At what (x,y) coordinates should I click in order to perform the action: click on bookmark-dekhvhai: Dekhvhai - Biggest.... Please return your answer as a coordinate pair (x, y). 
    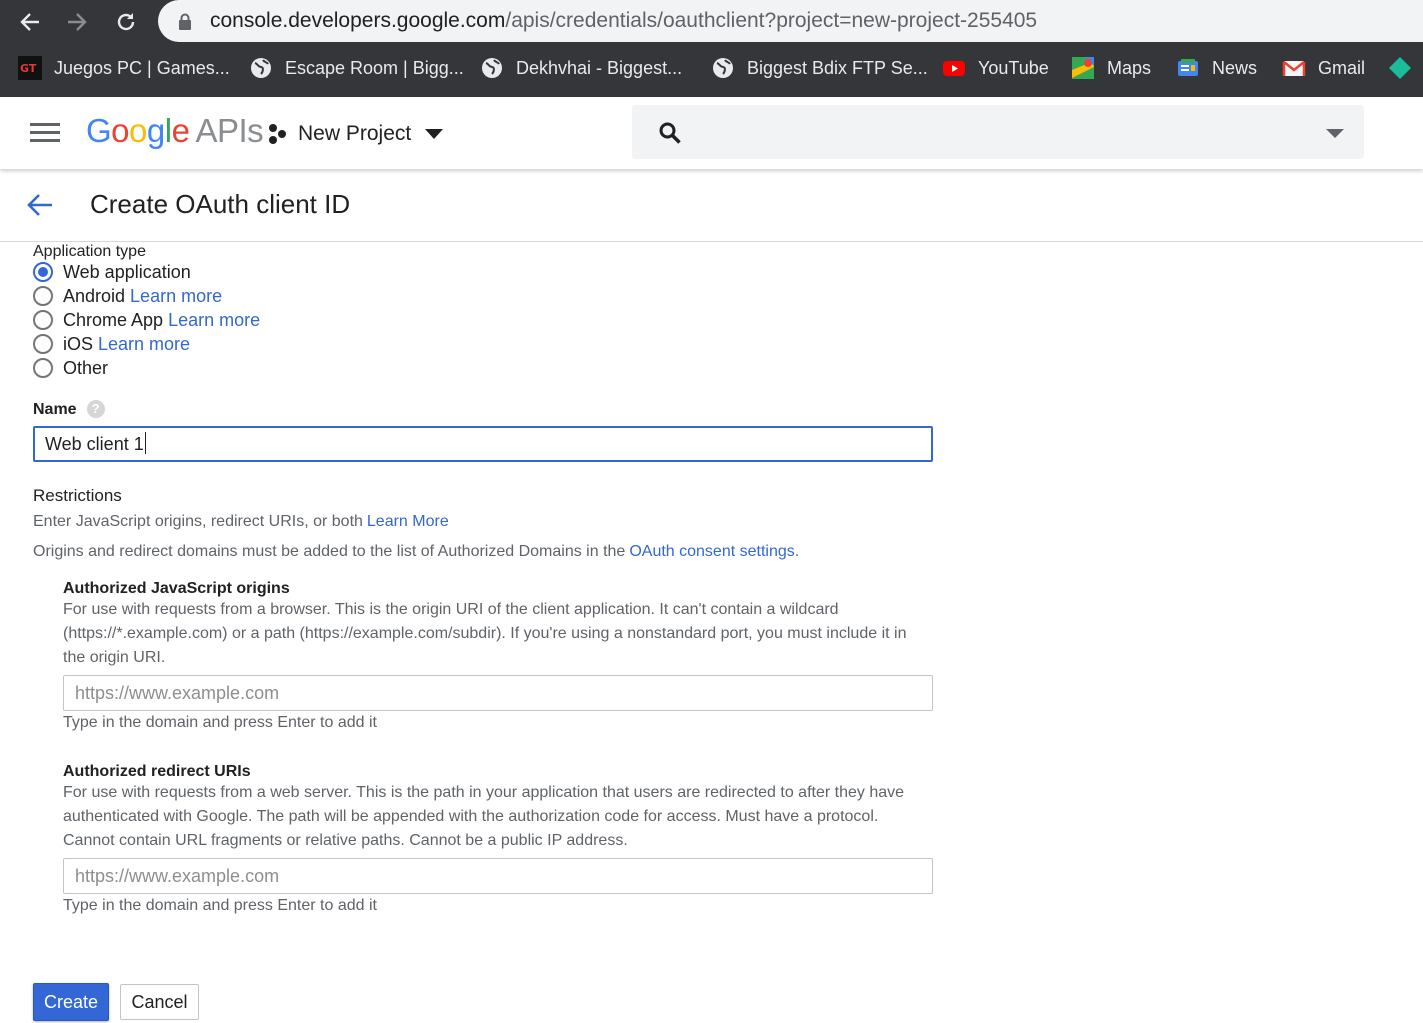
    Looking at the image, I should click on (581, 68).